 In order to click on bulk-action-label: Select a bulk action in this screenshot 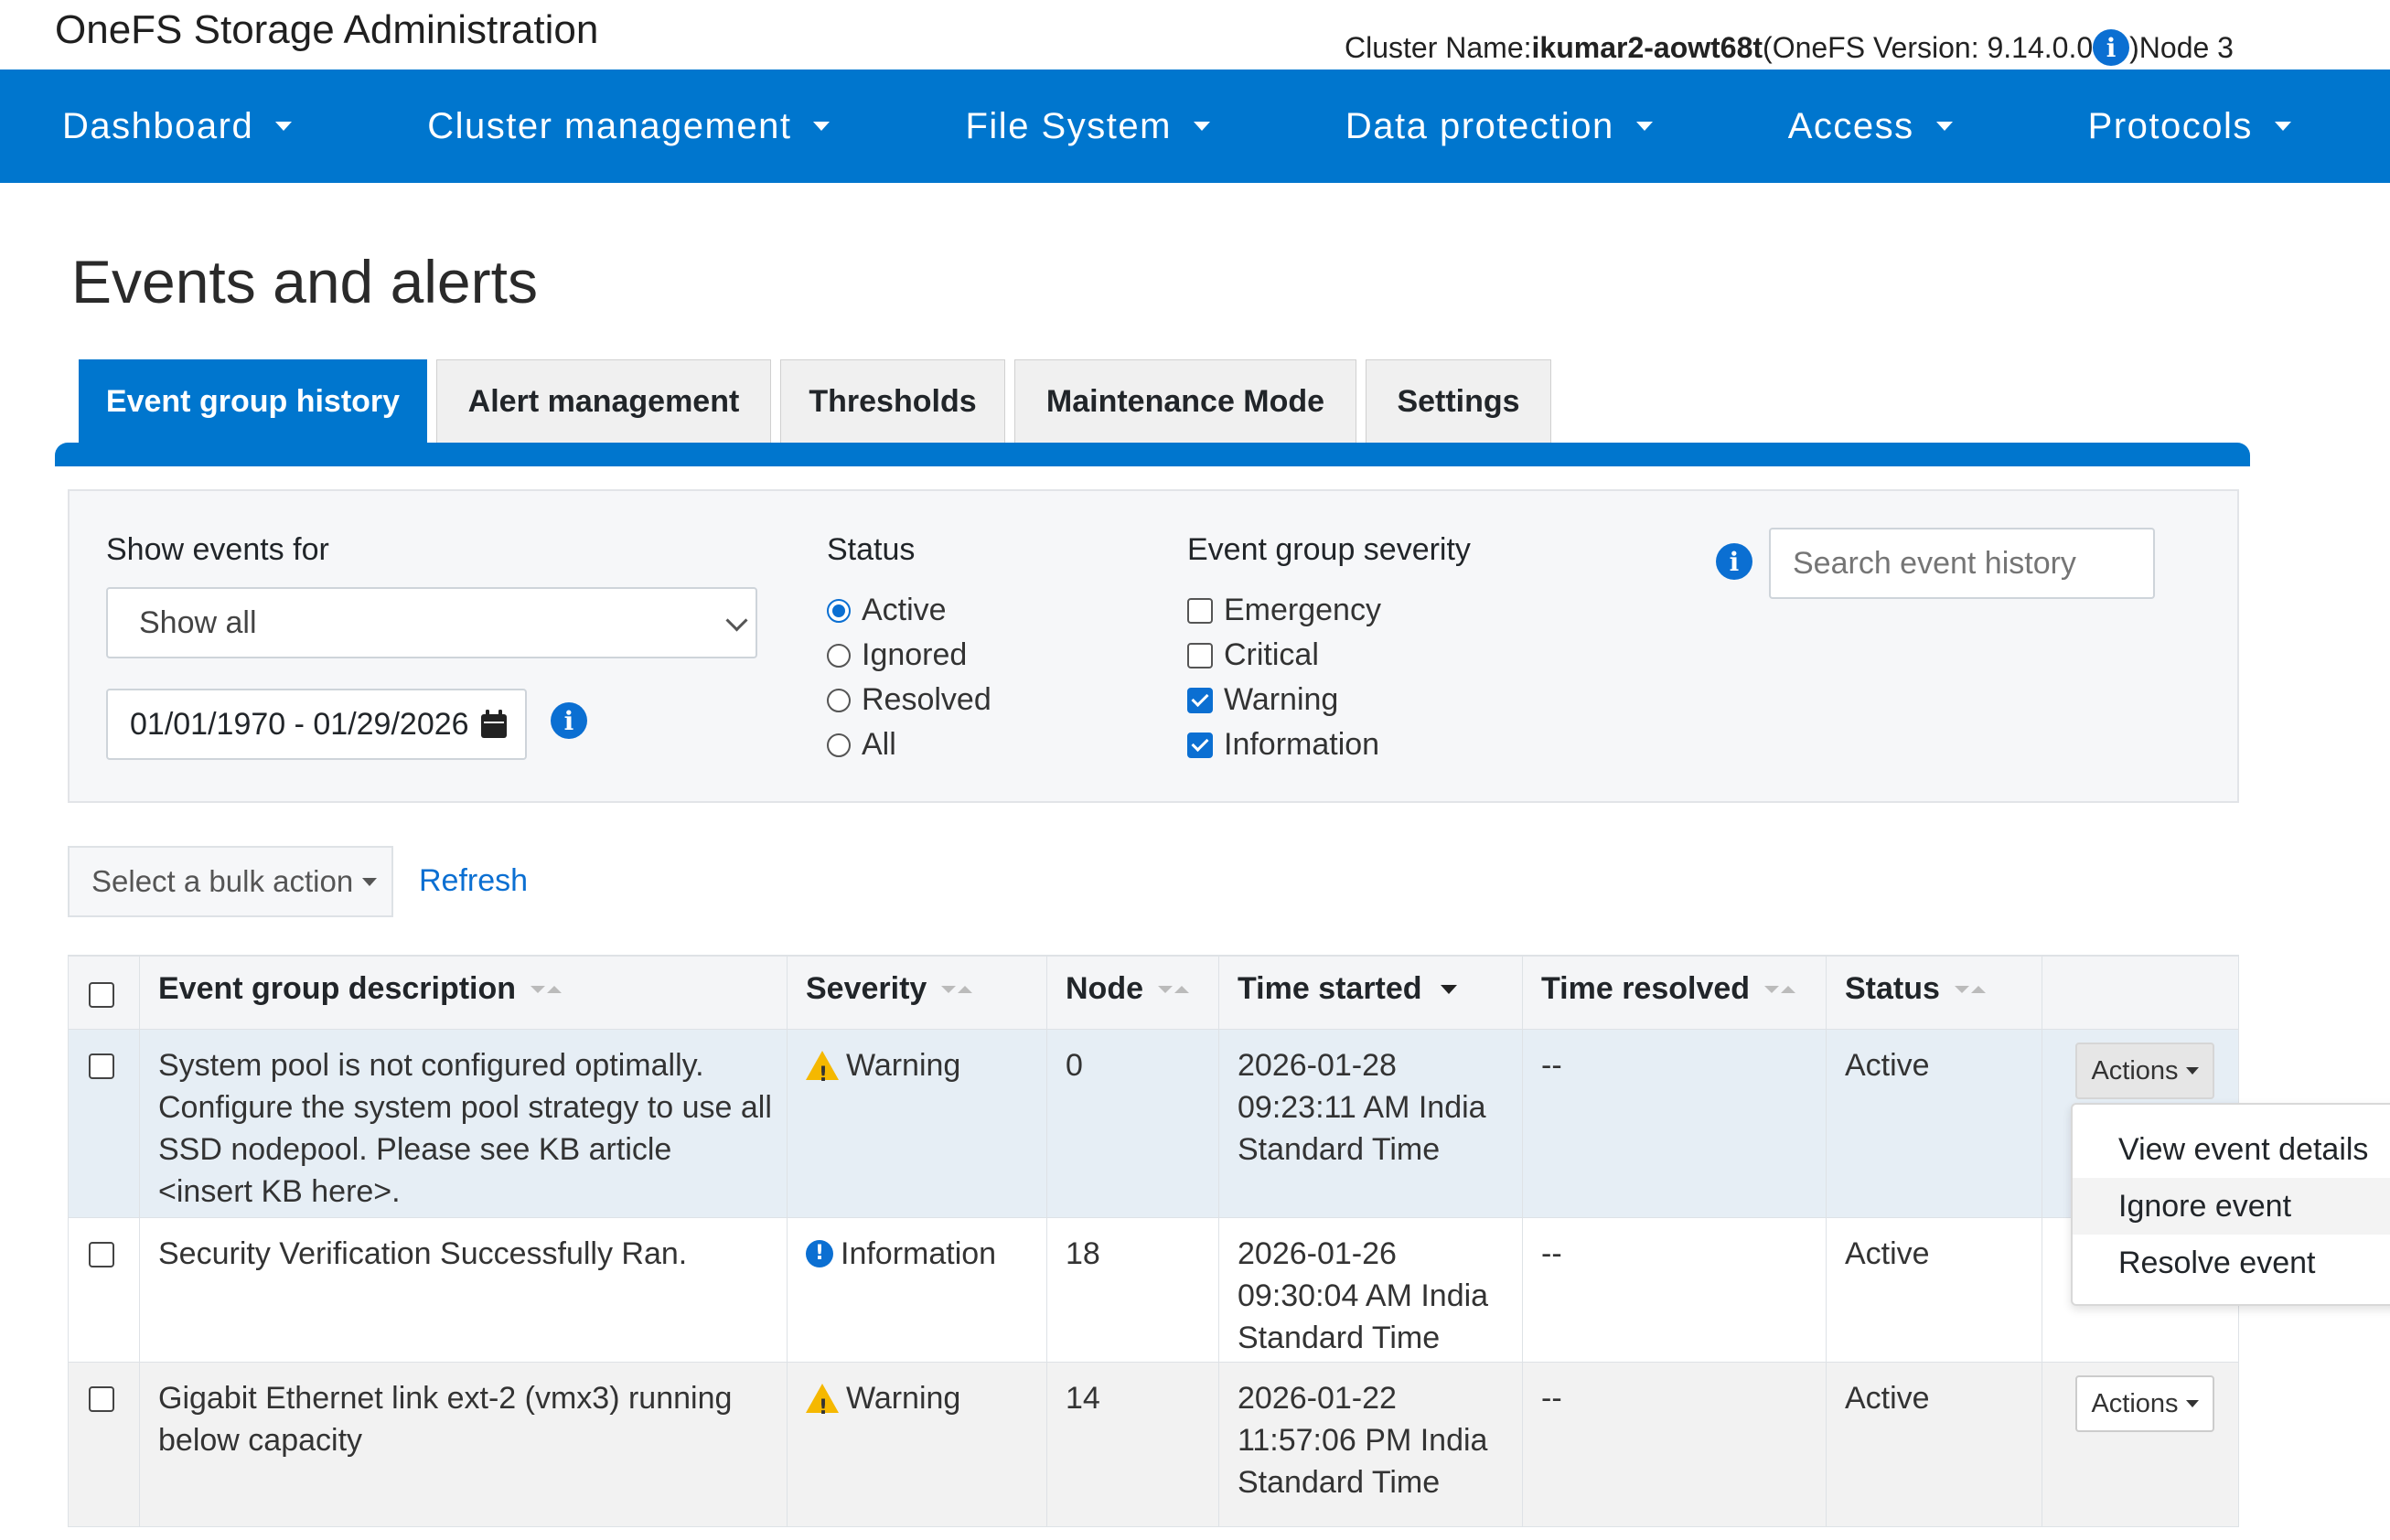, I will do `click(222, 881)`.